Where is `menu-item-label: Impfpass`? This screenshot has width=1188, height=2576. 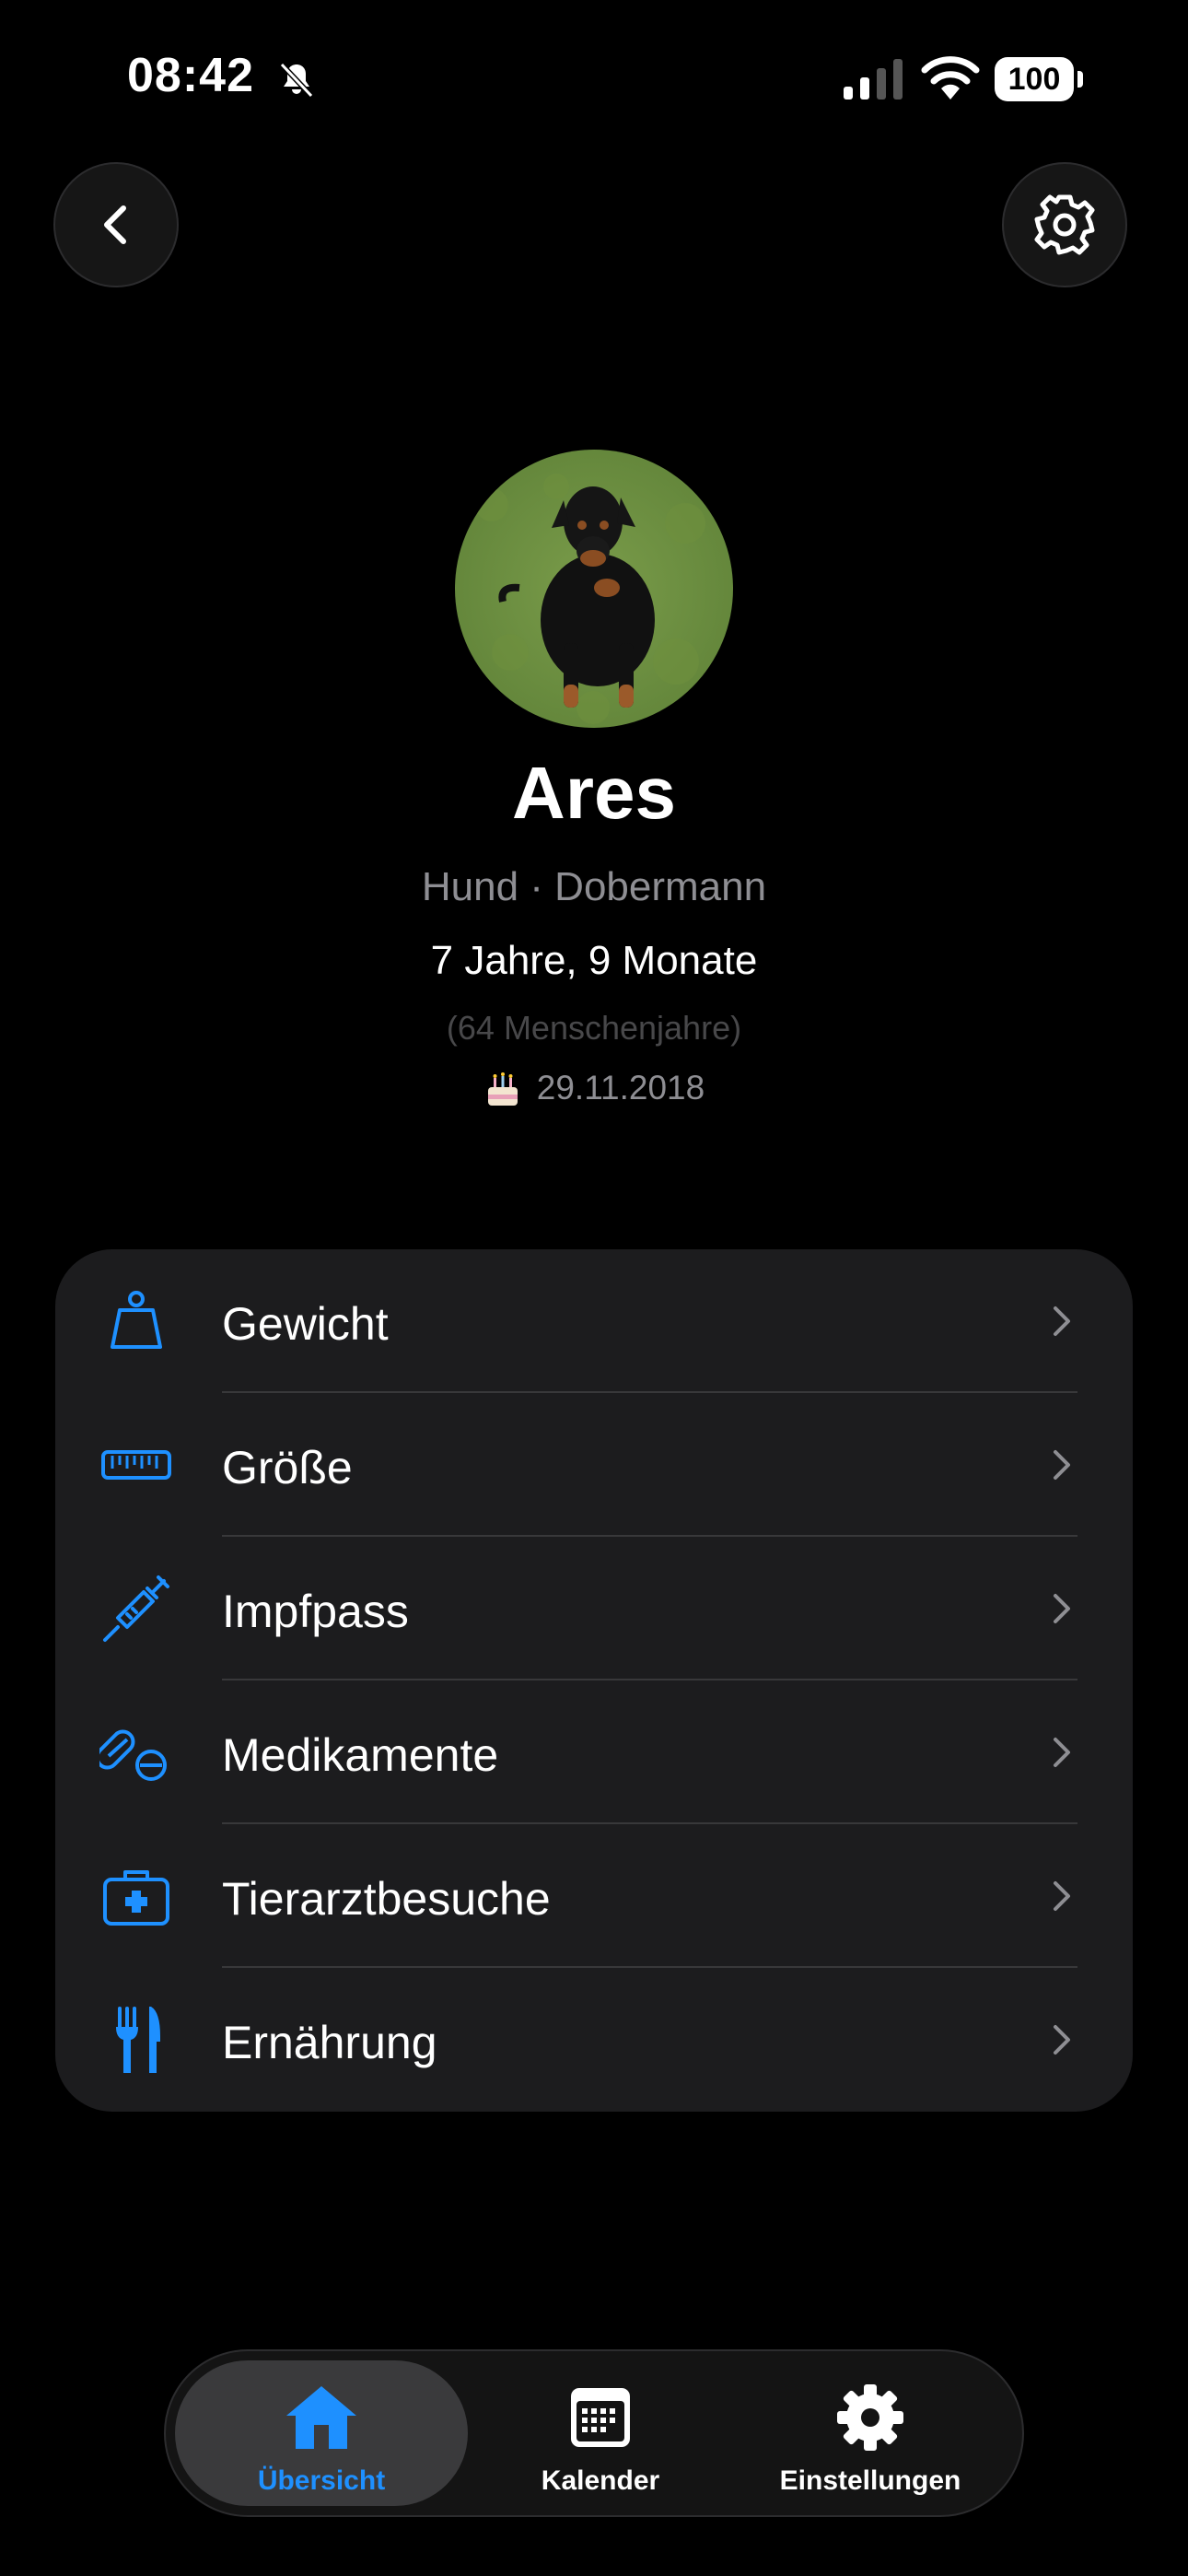 menu-item-label: Impfpass is located at coordinates (315, 1611).